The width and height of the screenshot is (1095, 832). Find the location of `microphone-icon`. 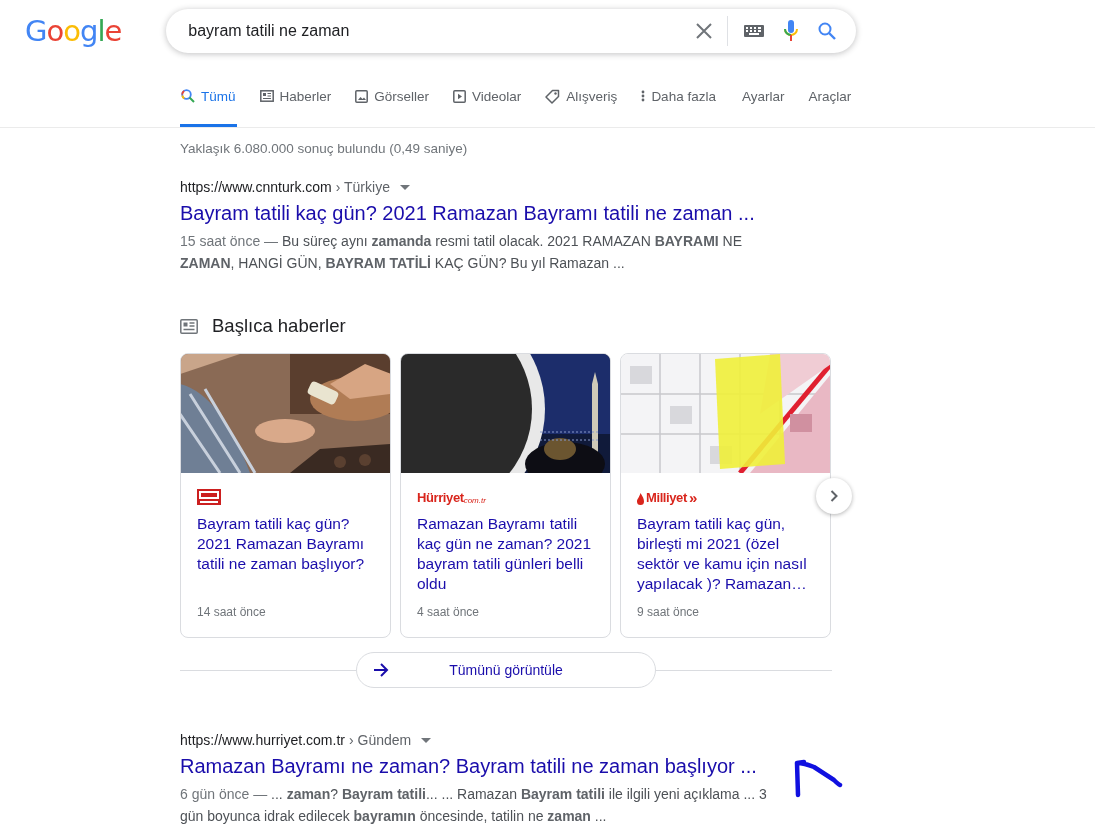

microphone-icon is located at coordinates (791, 30).